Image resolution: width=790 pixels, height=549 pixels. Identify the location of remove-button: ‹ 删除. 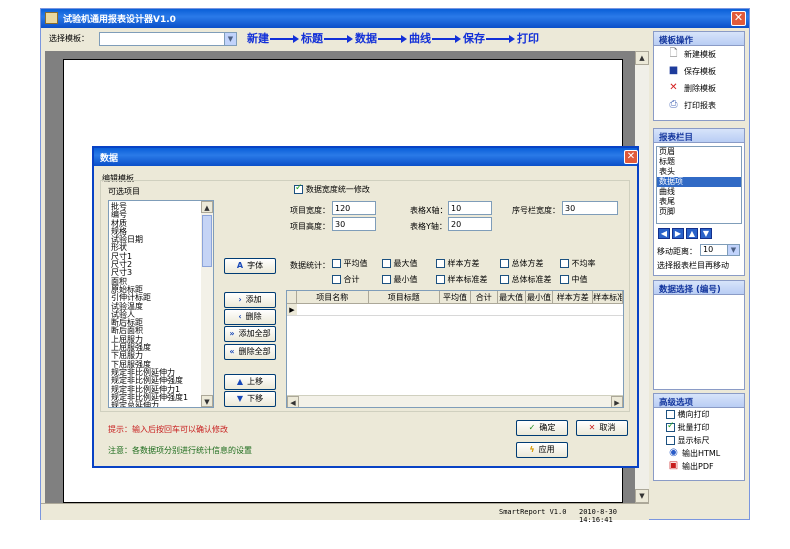
(250, 317).